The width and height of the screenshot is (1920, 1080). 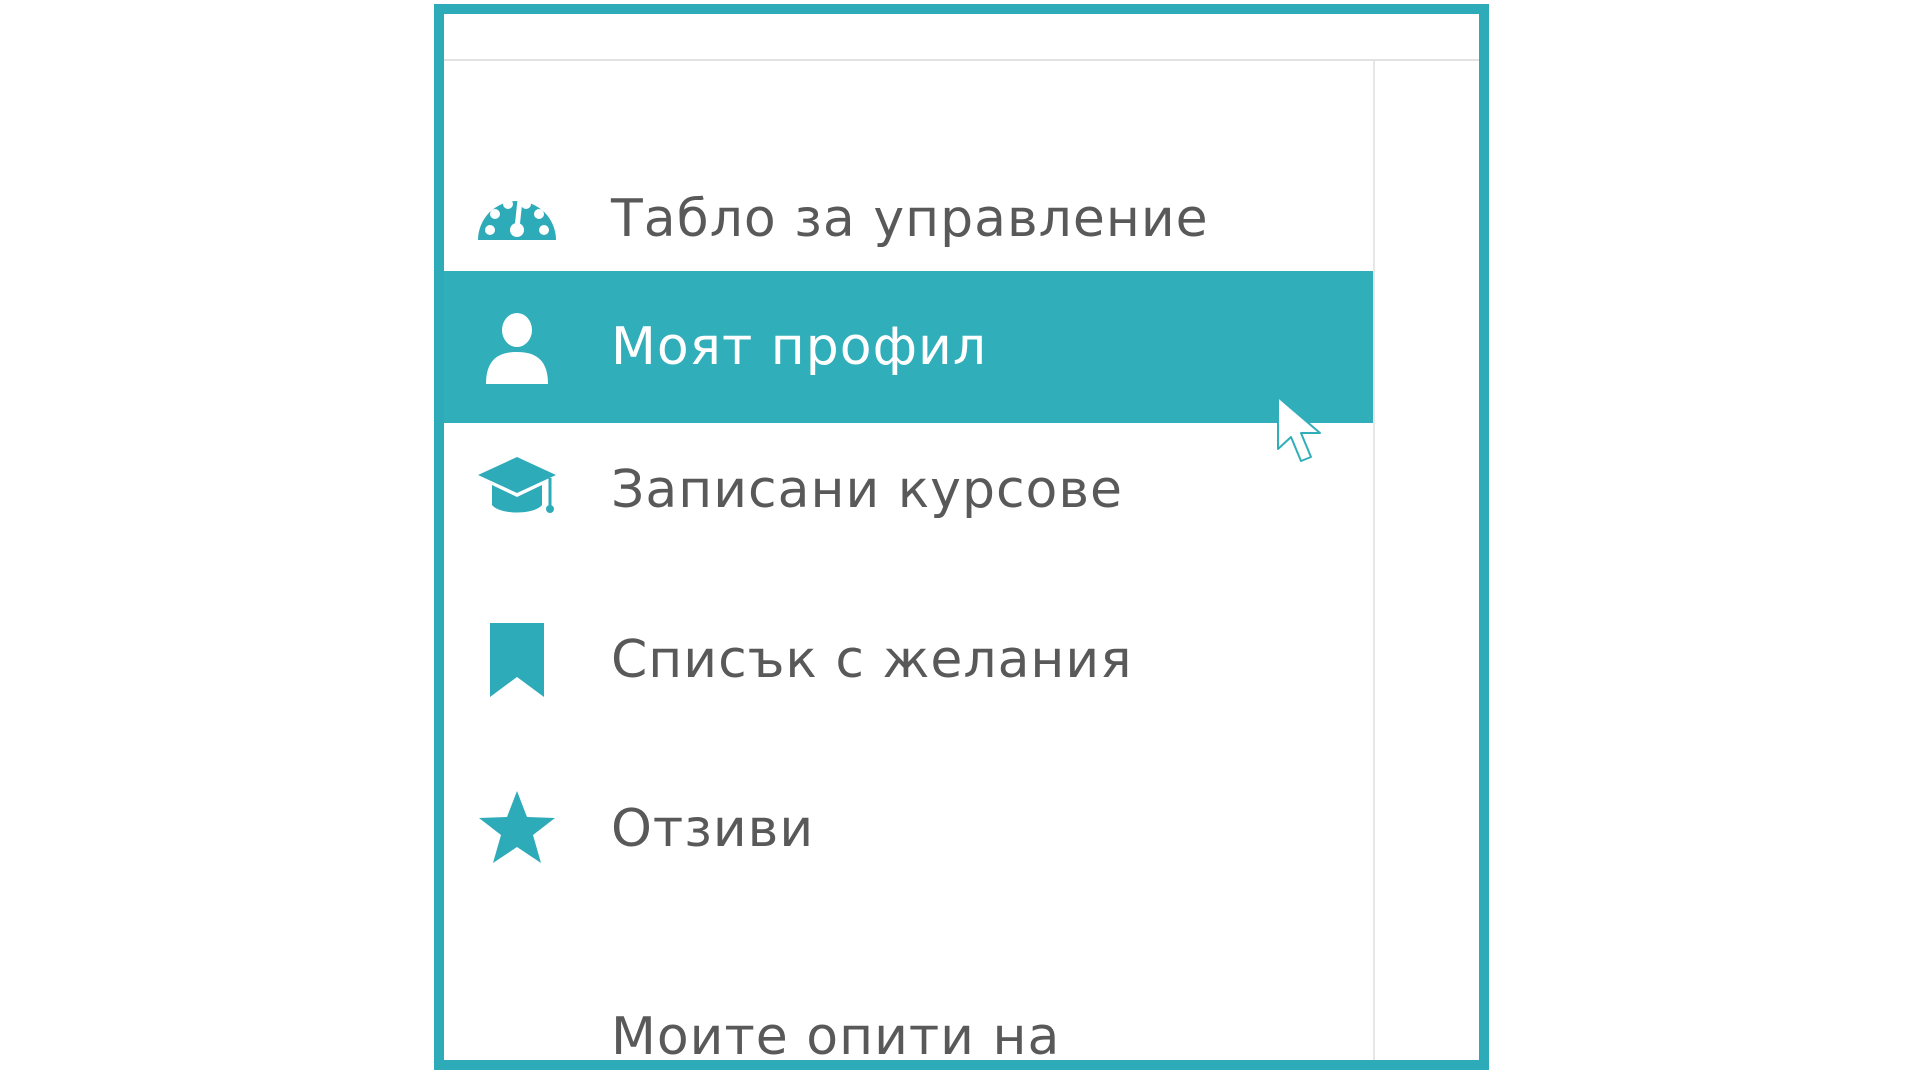 I want to click on bookmark-icon, so click(x=517, y=660).